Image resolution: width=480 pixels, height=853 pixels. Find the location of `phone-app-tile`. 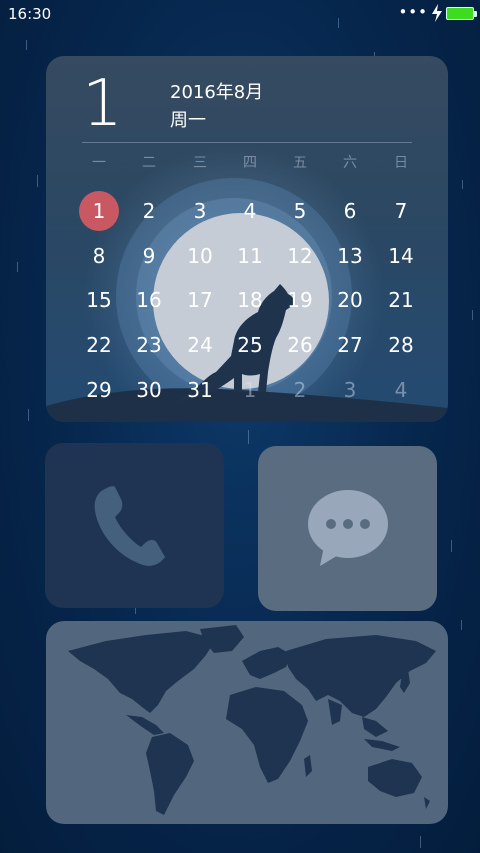

phone-app-tile is located at coordinates (134, 525).